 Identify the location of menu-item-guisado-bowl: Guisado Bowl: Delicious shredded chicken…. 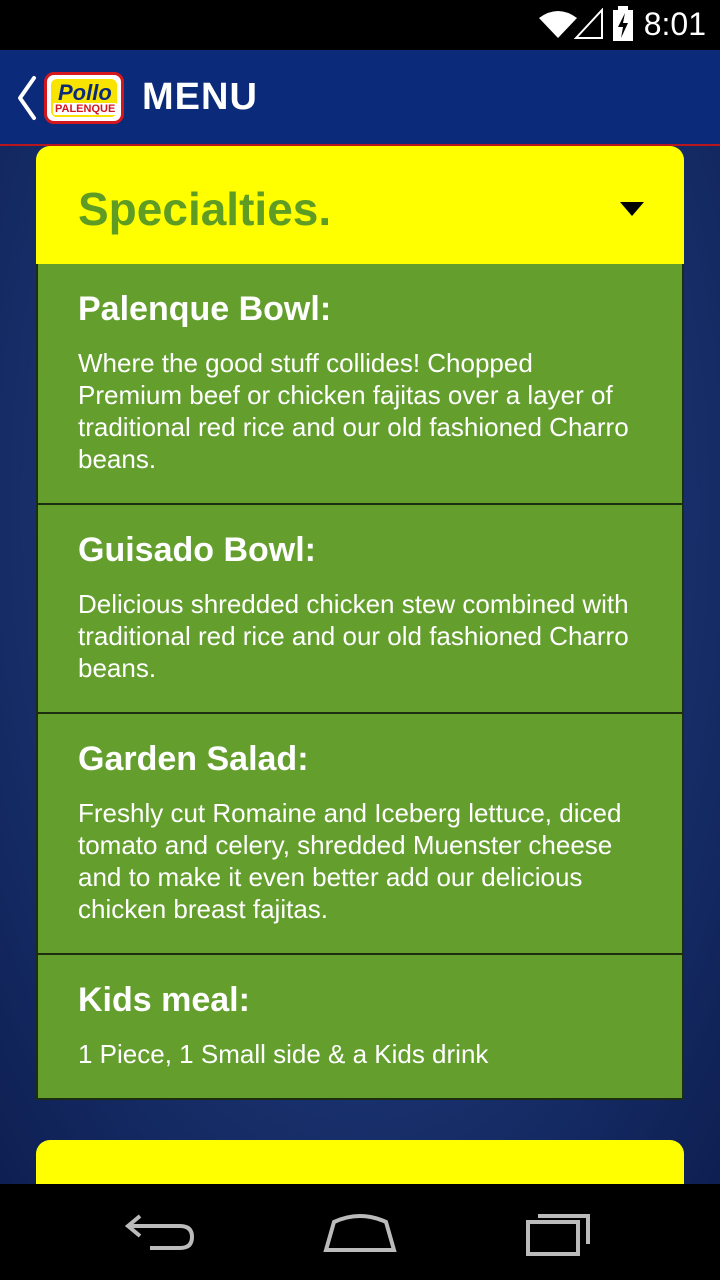
(360, 607).